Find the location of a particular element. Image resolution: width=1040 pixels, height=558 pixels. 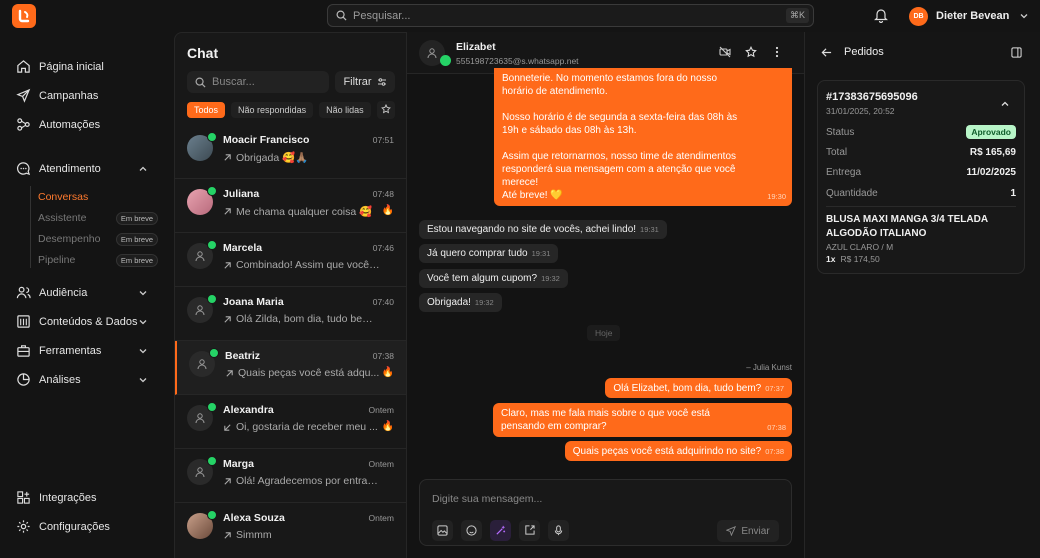

more-vertical-icon is located at coordinates (777, 52).